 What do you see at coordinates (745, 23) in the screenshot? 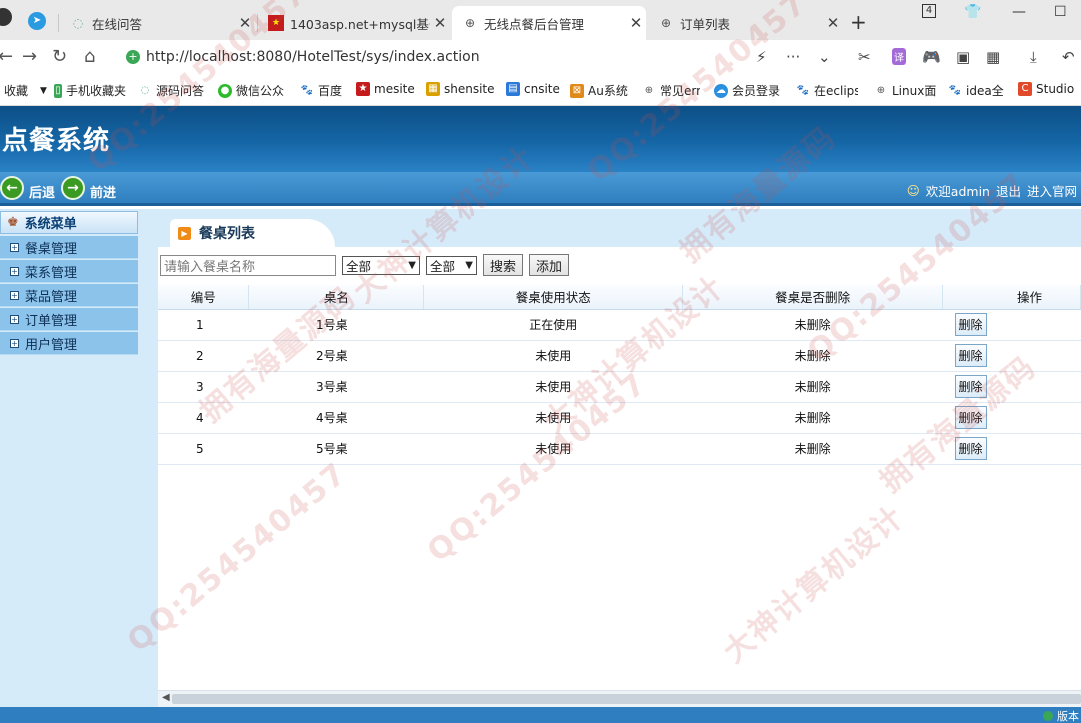
I see `tab-order-list: ⊕ 订单列表 ✕` at bounding box center [745, 23].